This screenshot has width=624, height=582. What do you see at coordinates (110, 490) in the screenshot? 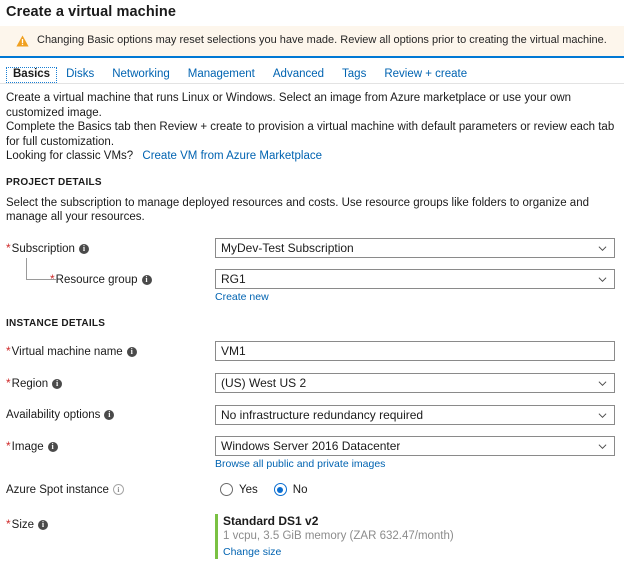
I see `spot-instance-label-wrap: Azure Spot instance i` at bounding box center [110, 490].